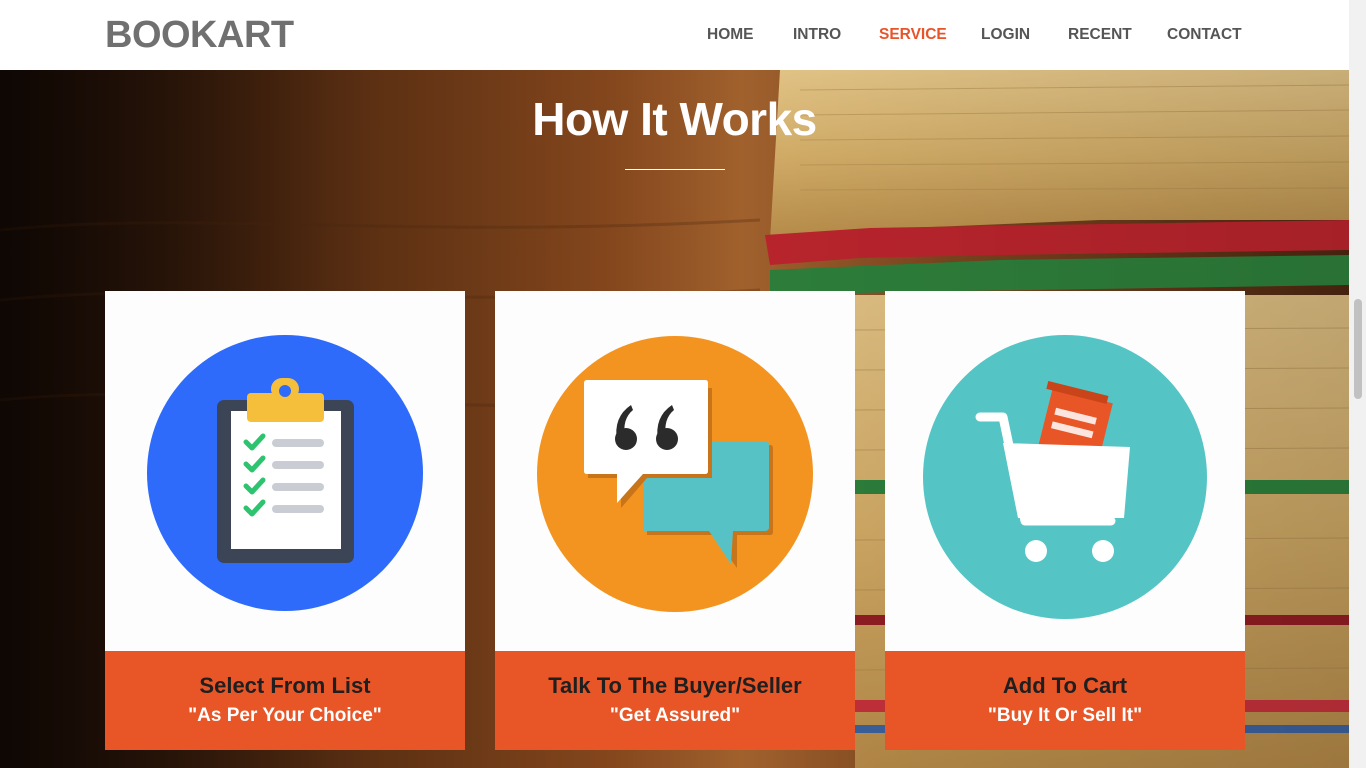 This screenshot has width=1366, height=768. I want to click on nav-contact: CONTACT, so click(1204, 35).